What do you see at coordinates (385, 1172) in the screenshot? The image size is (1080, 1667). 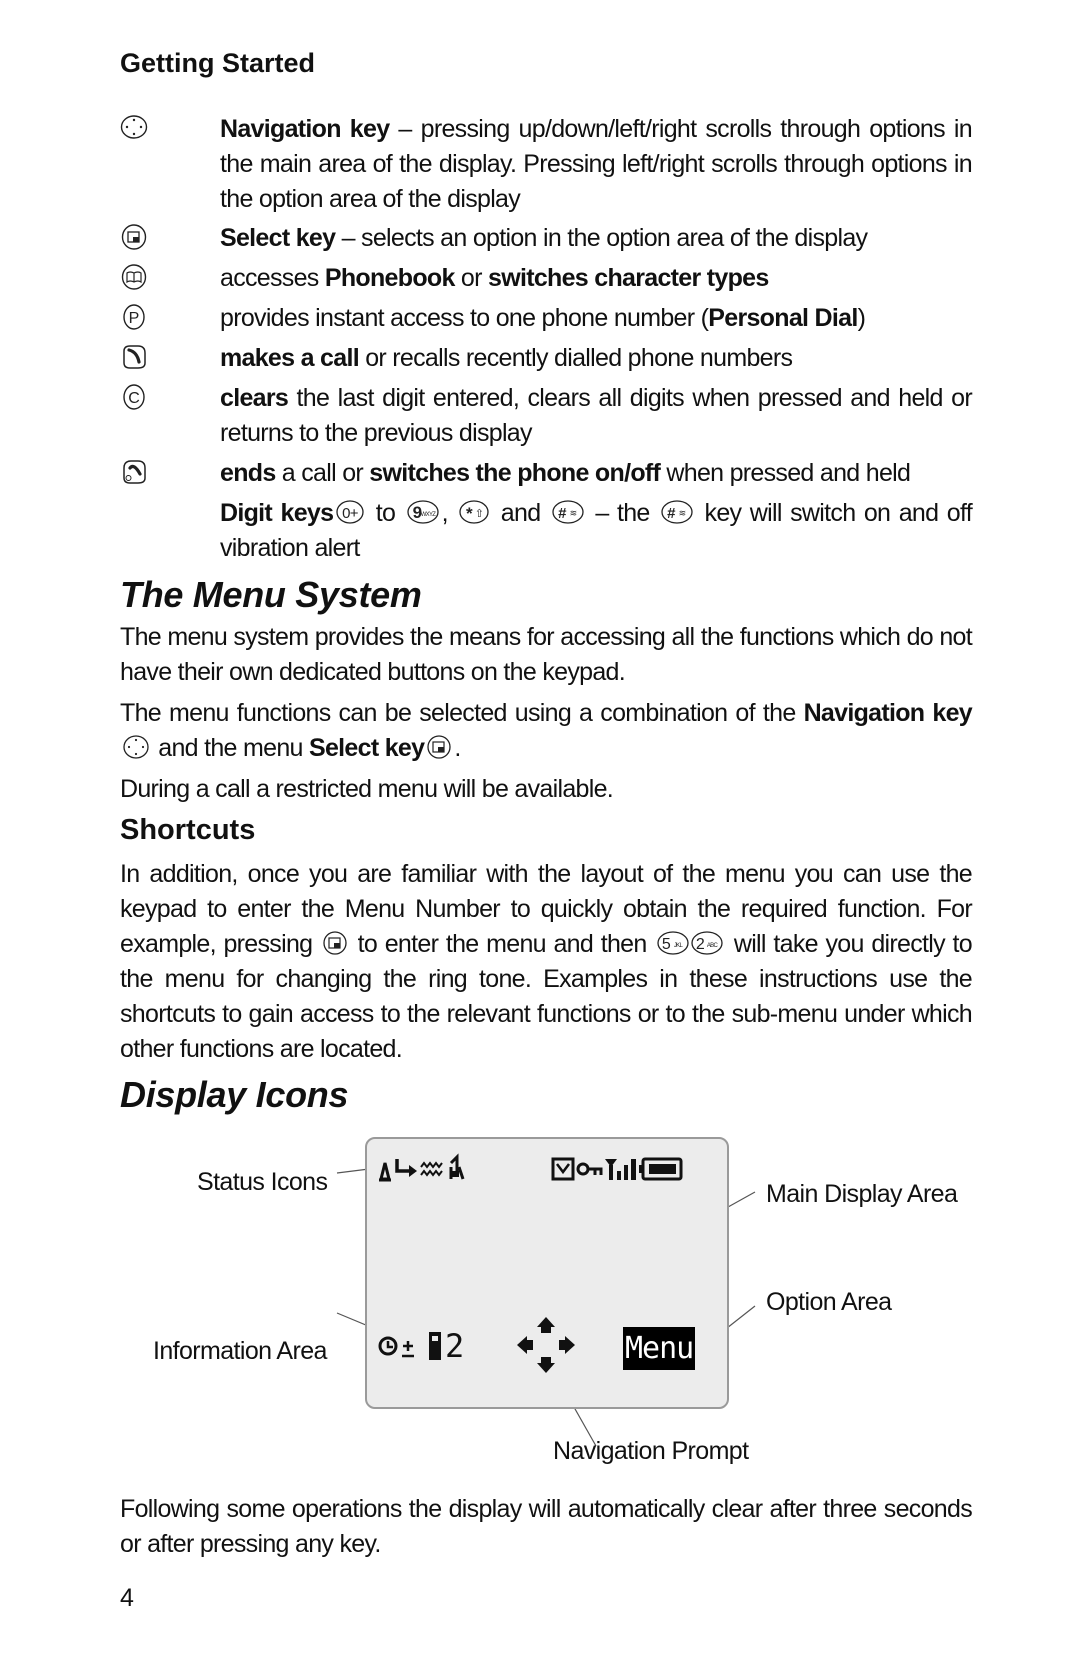 I see `alarm-icon` at bounding box center [385, 1172].